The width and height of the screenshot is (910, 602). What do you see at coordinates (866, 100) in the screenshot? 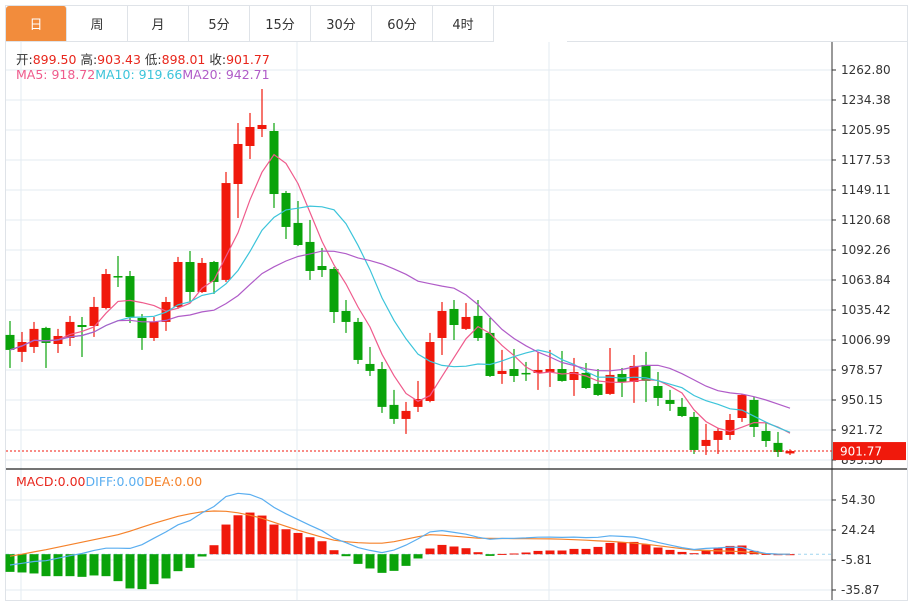
I see `price-tick-label: 1234.38` at bounding box center [866, 100].